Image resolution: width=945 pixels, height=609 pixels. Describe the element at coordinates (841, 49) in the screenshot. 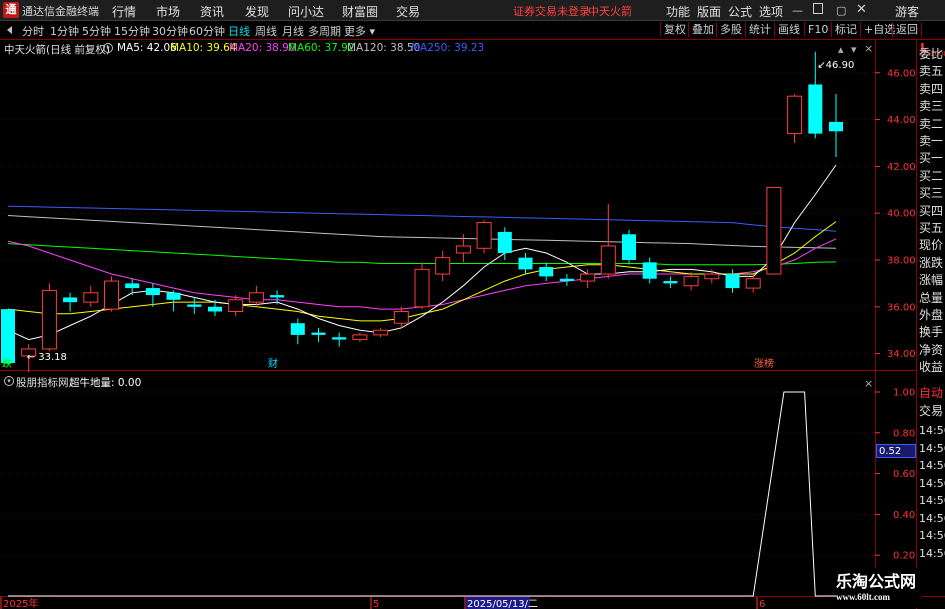

I see `chart-up-icon: ▴` at that location.